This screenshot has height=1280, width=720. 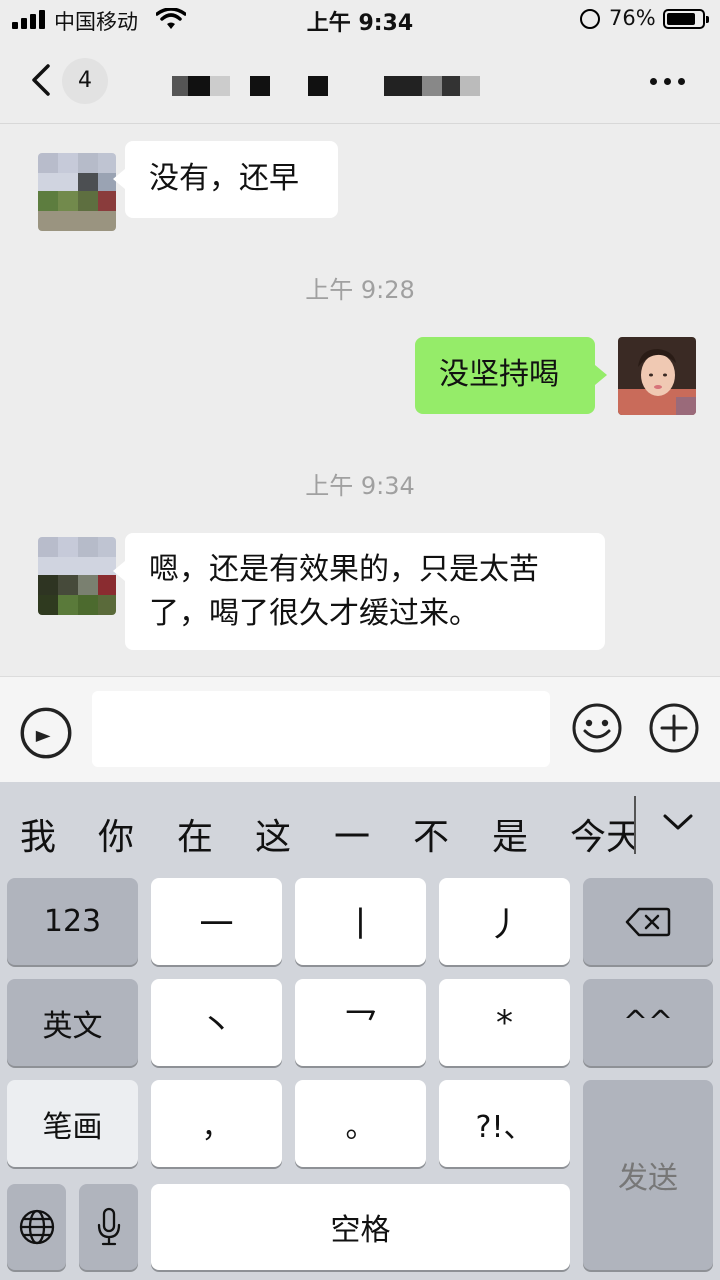 I want to click on key-emoticon: ^^, so click(x=648, y=1022).